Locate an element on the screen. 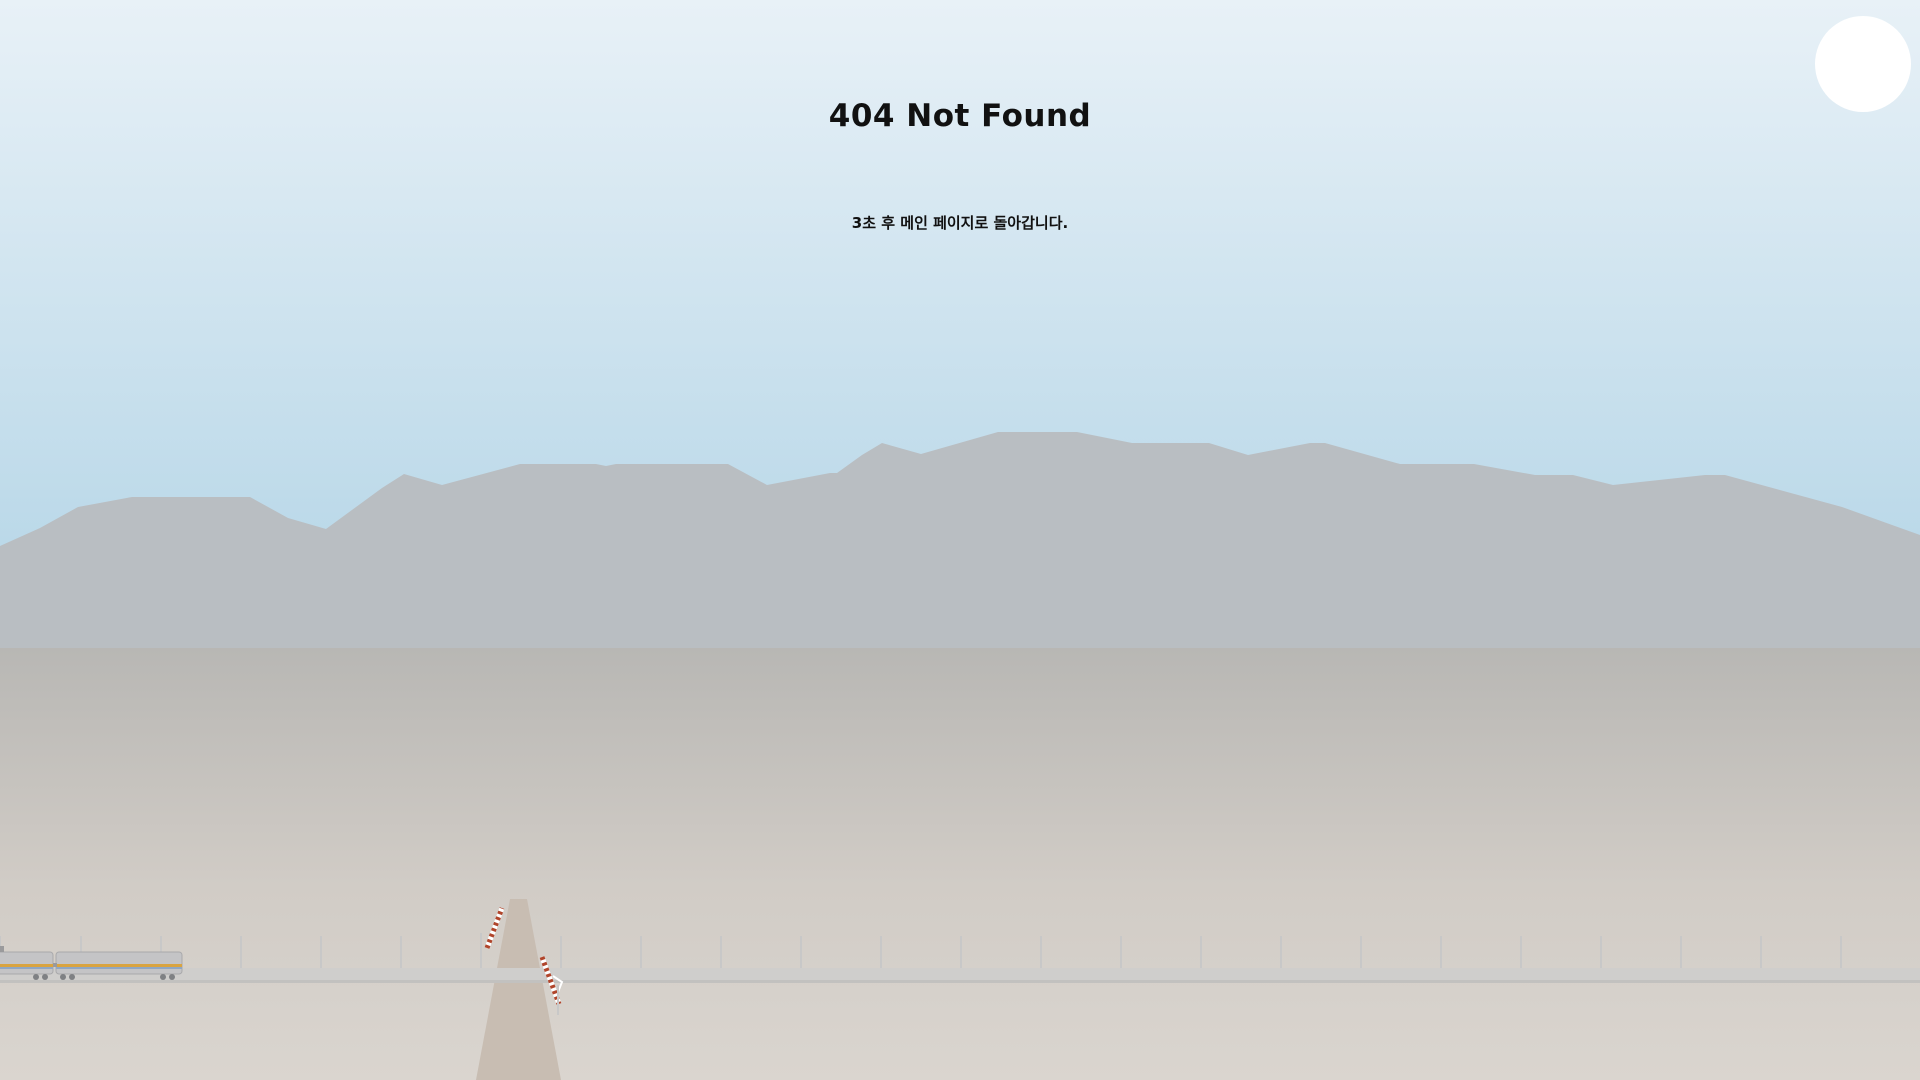 The image size is (1920, 1080). railway-track is located at coordinates (960, 975).